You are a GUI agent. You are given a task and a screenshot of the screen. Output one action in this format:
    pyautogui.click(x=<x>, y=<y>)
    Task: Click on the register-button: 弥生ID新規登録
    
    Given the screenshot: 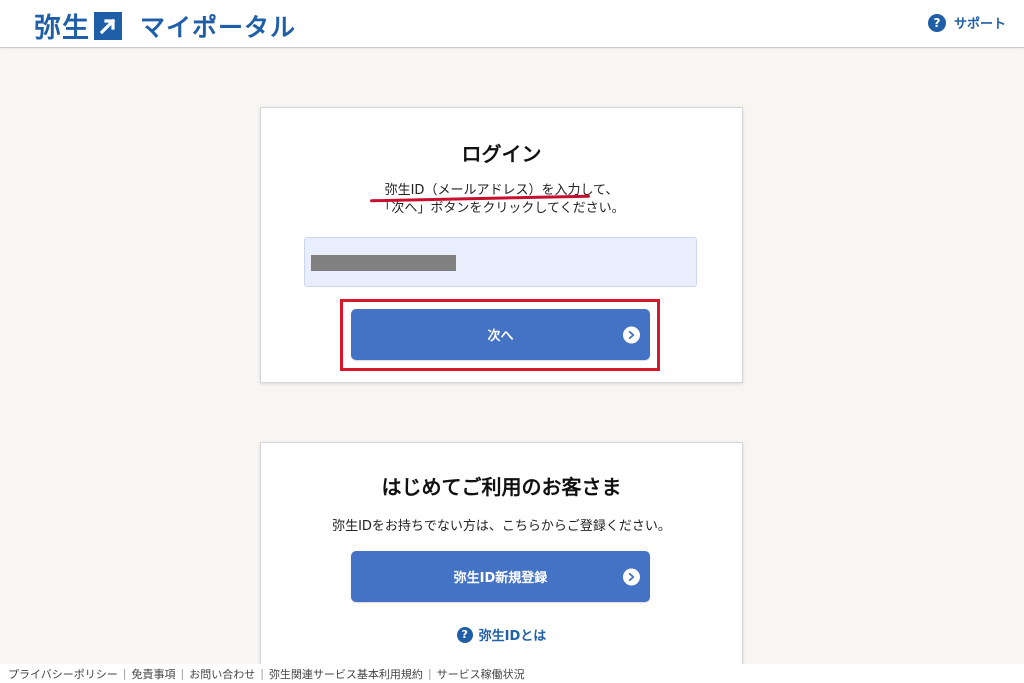 What is the action you would take?
    pyautogui.click(x=500, y=576)
    